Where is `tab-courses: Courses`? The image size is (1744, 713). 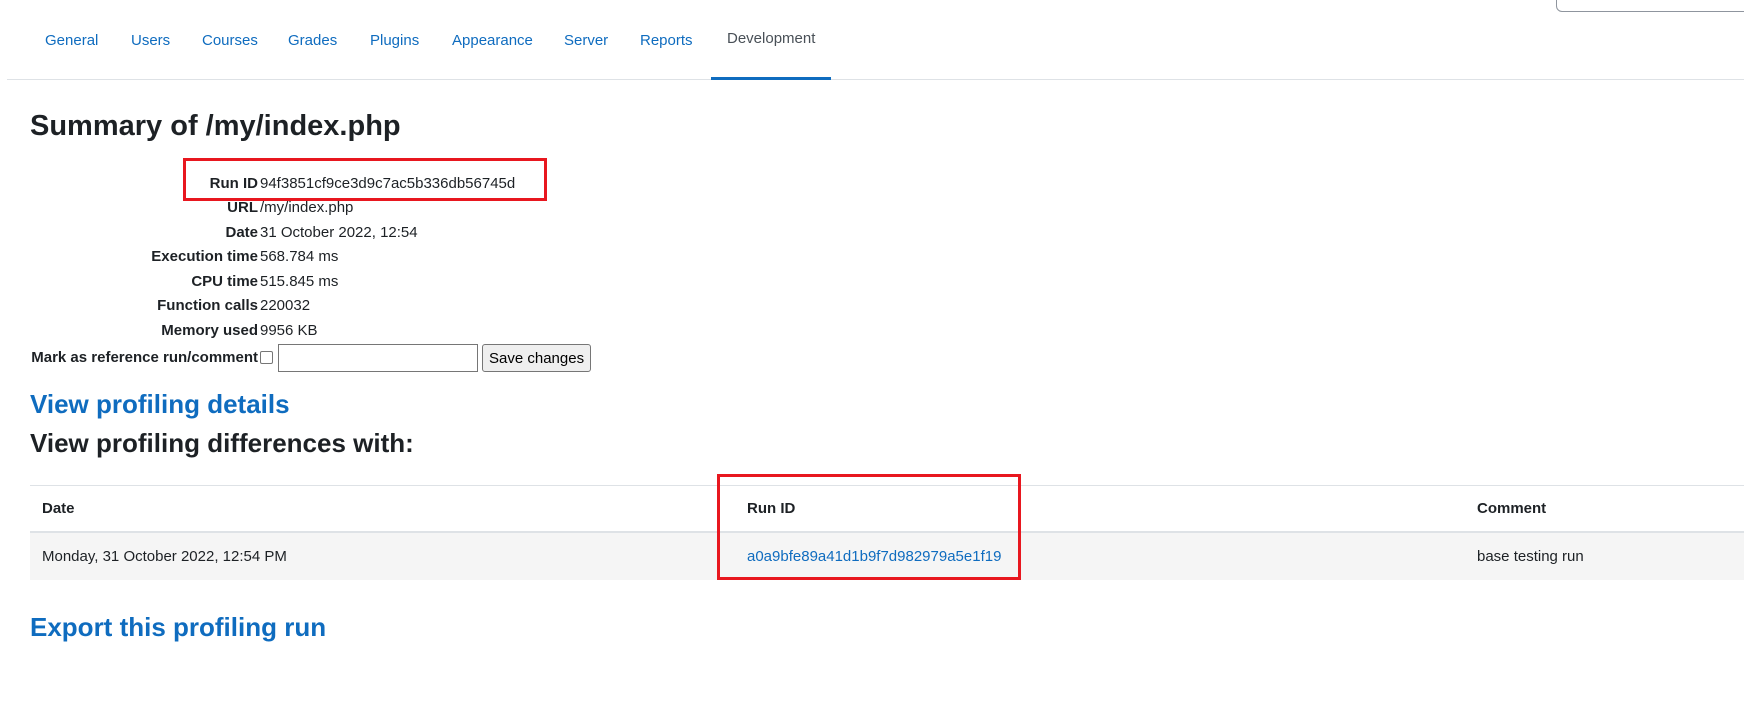
tab-courses: Courses is located at coordinates (230, 40).